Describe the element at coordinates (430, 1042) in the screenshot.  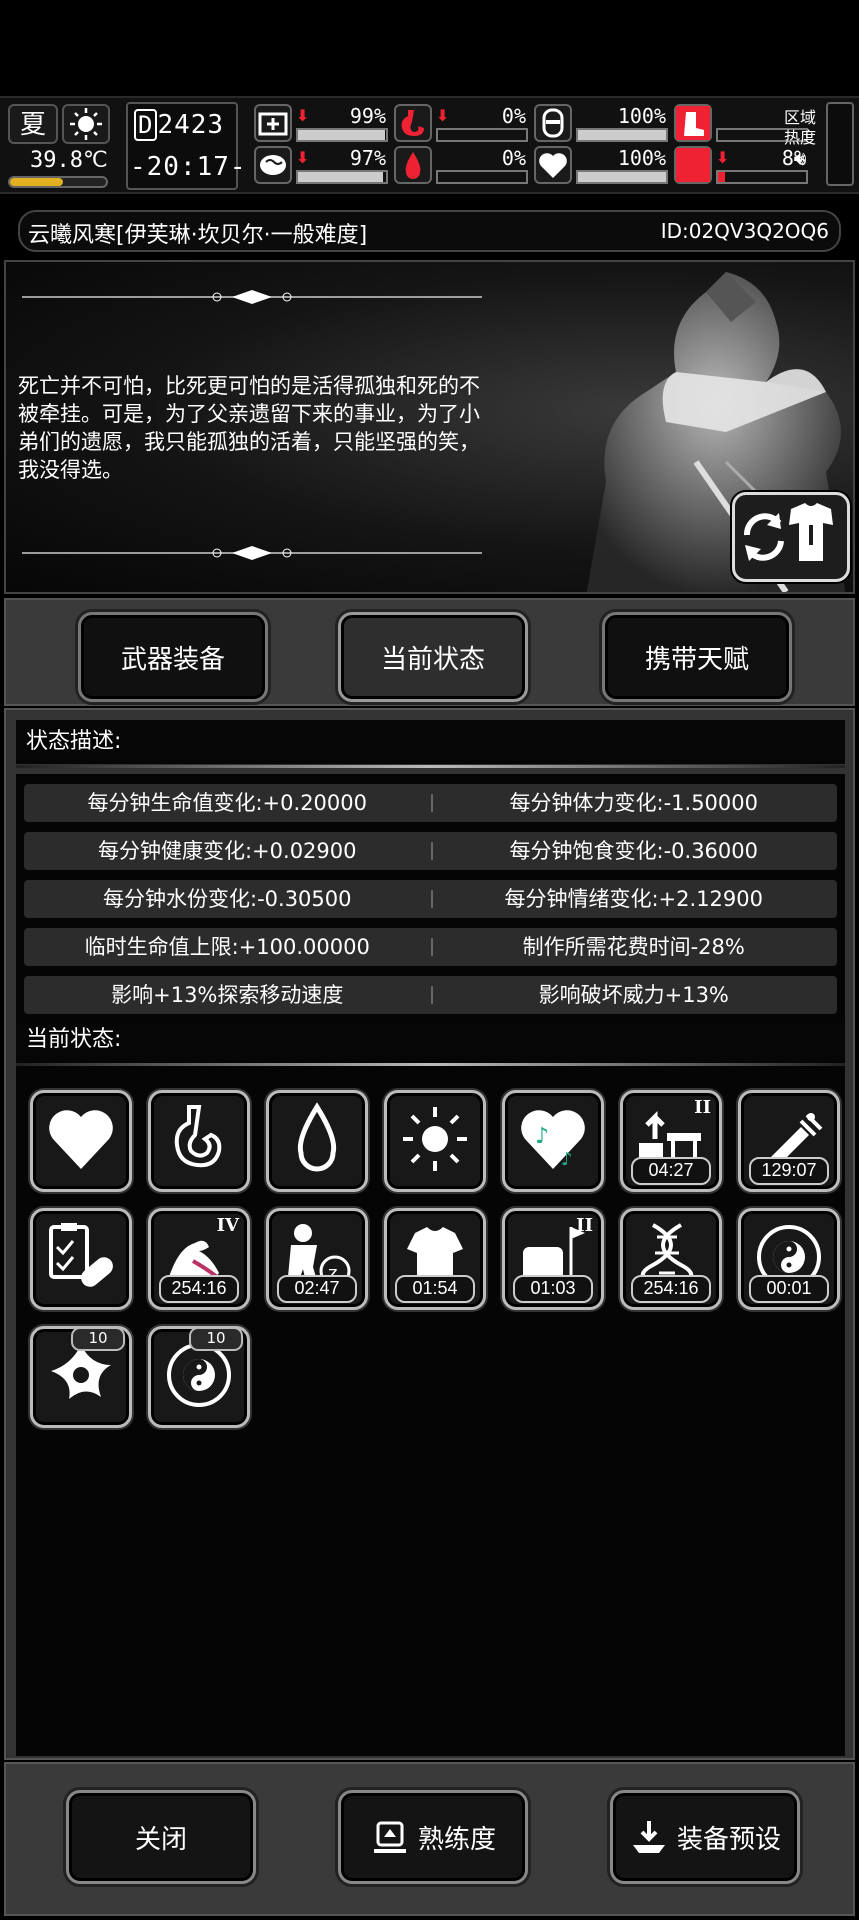
I see `current-status-heading: 当前状态:` at that location.